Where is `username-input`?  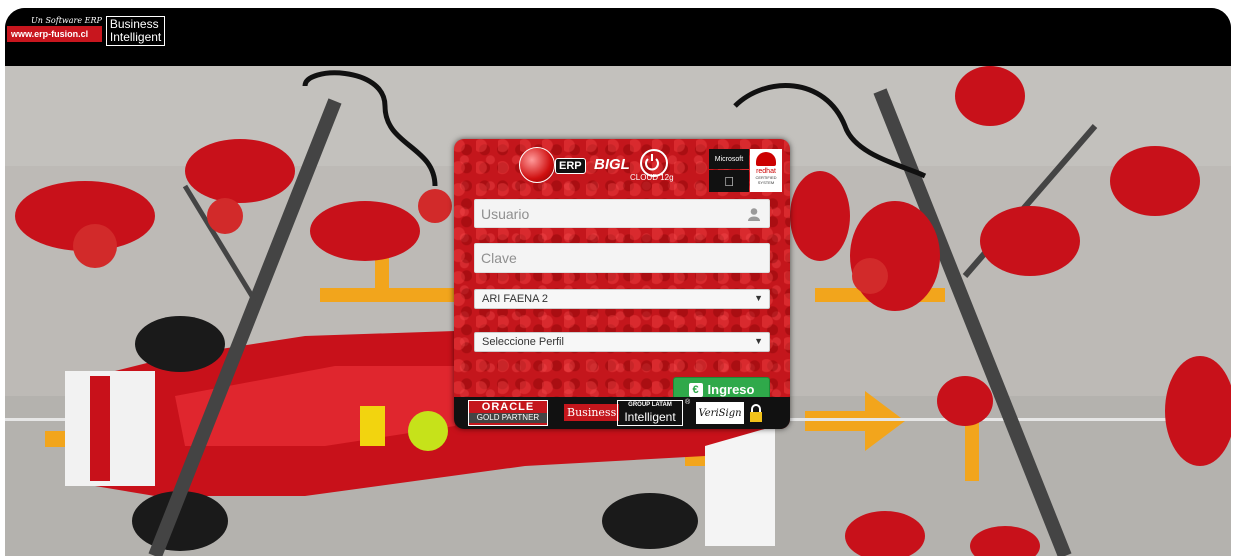
username-input is located at coordinates (622, 213).